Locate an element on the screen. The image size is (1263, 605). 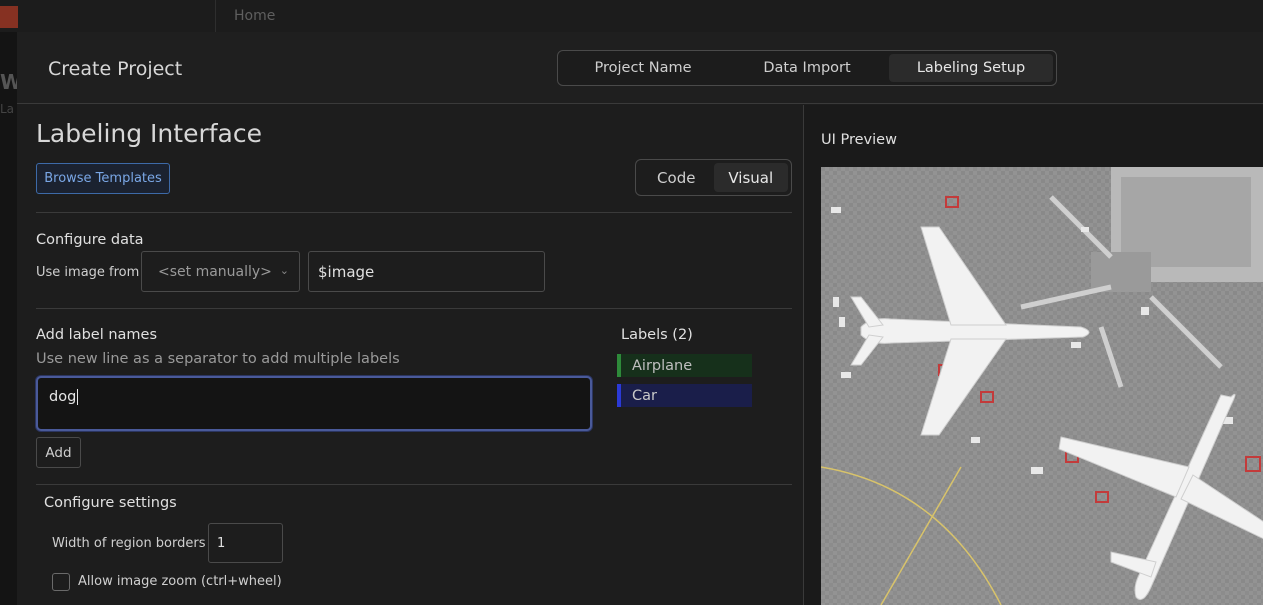
ui-preview-title: UI Preview is located at coordinates (859, 140).